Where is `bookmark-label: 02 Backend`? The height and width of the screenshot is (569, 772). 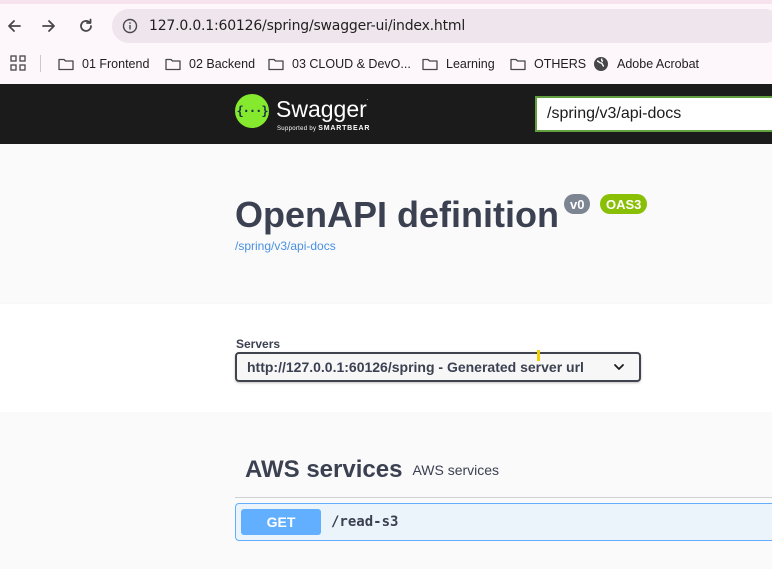
bookmark-label: 02 Backend is located at coordinates (222, 63).